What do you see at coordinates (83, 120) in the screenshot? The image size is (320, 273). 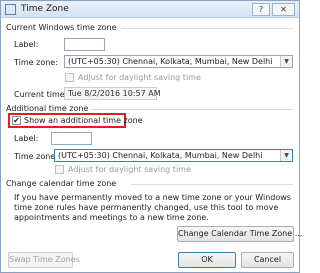 I see `show-additional-label: Show an additional time zone` at bounding box center [83, 120].